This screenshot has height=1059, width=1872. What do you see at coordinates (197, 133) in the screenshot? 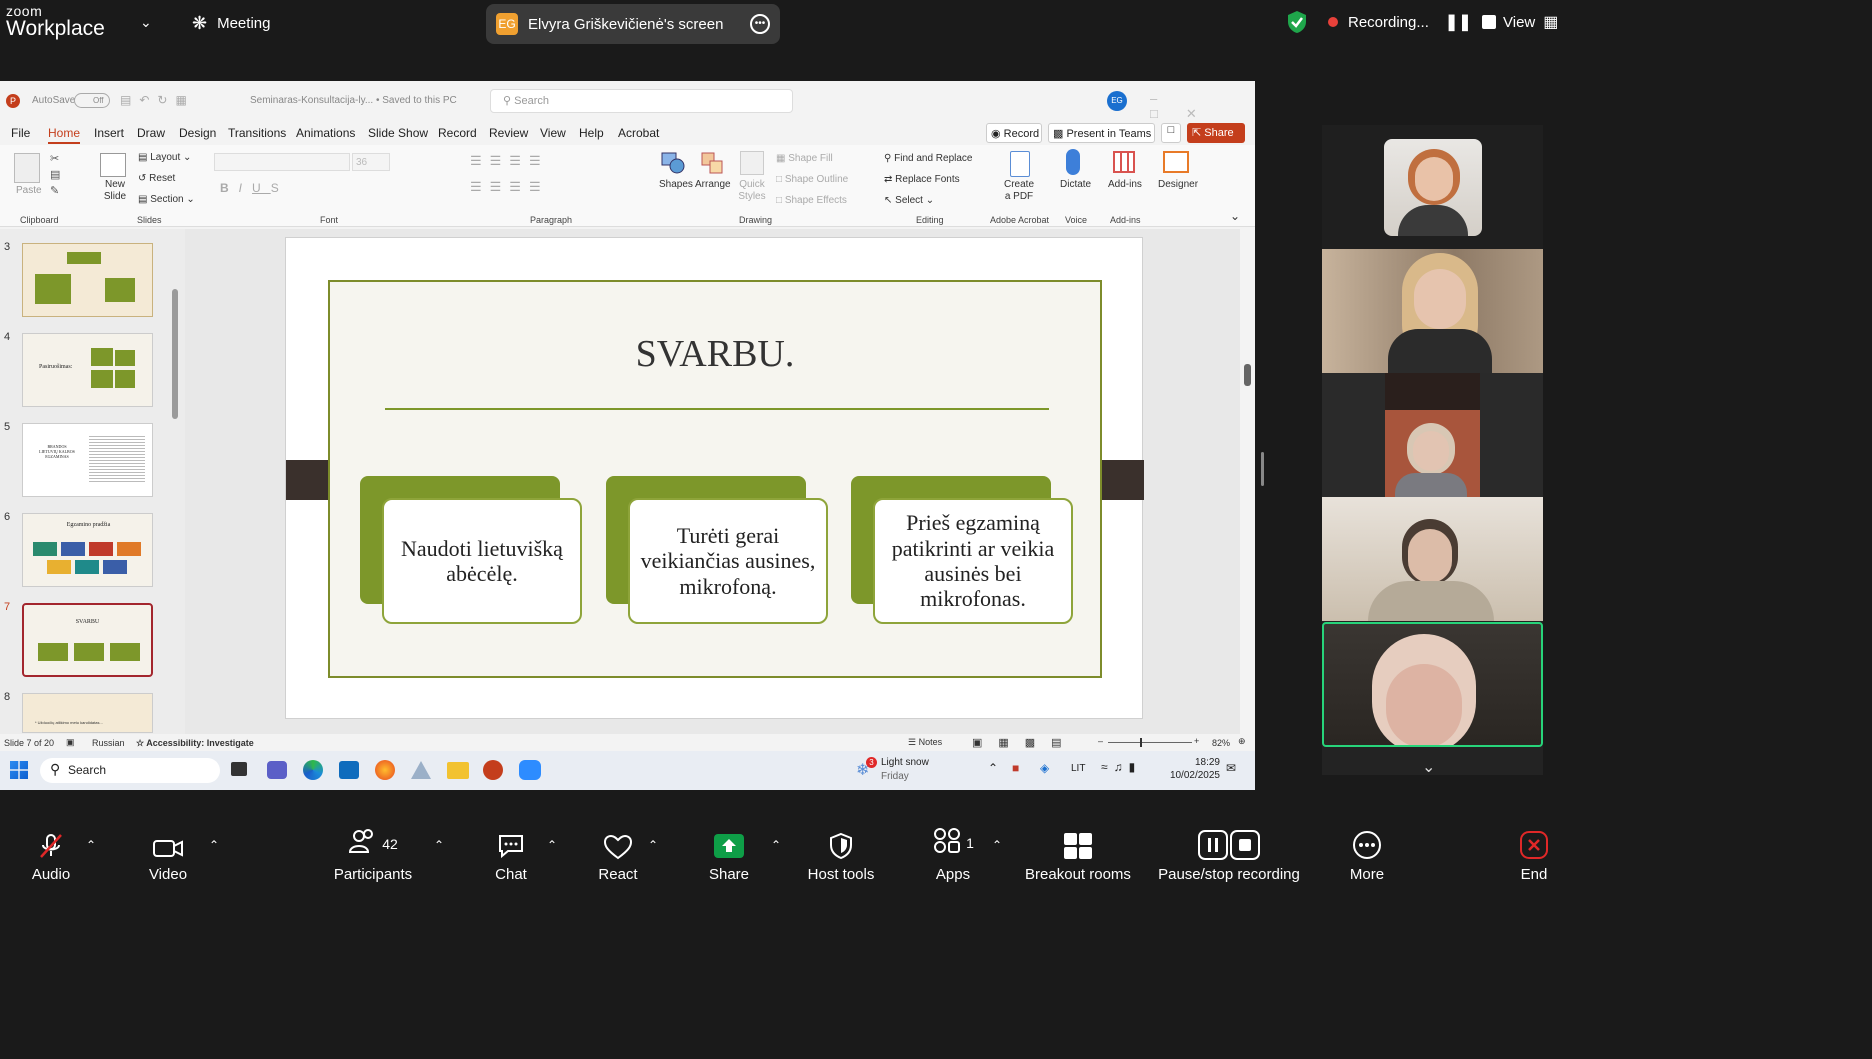
I see `tab-design: Design` at bounding box center [197, 133].